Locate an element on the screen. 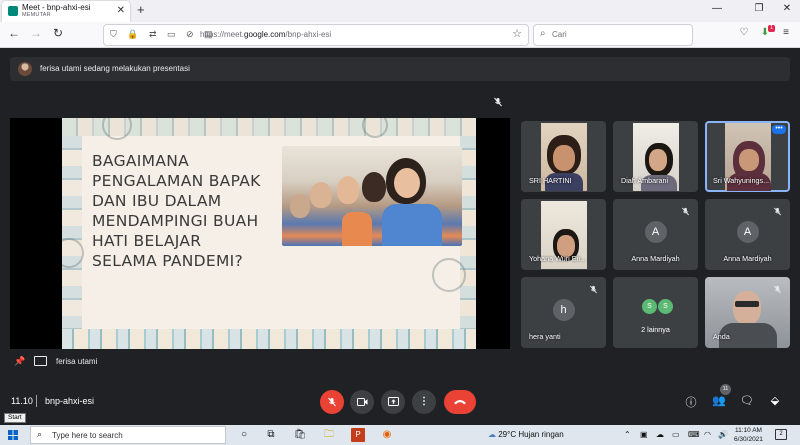  more-options-button: ⋮ is located at coordinates (424, 402).